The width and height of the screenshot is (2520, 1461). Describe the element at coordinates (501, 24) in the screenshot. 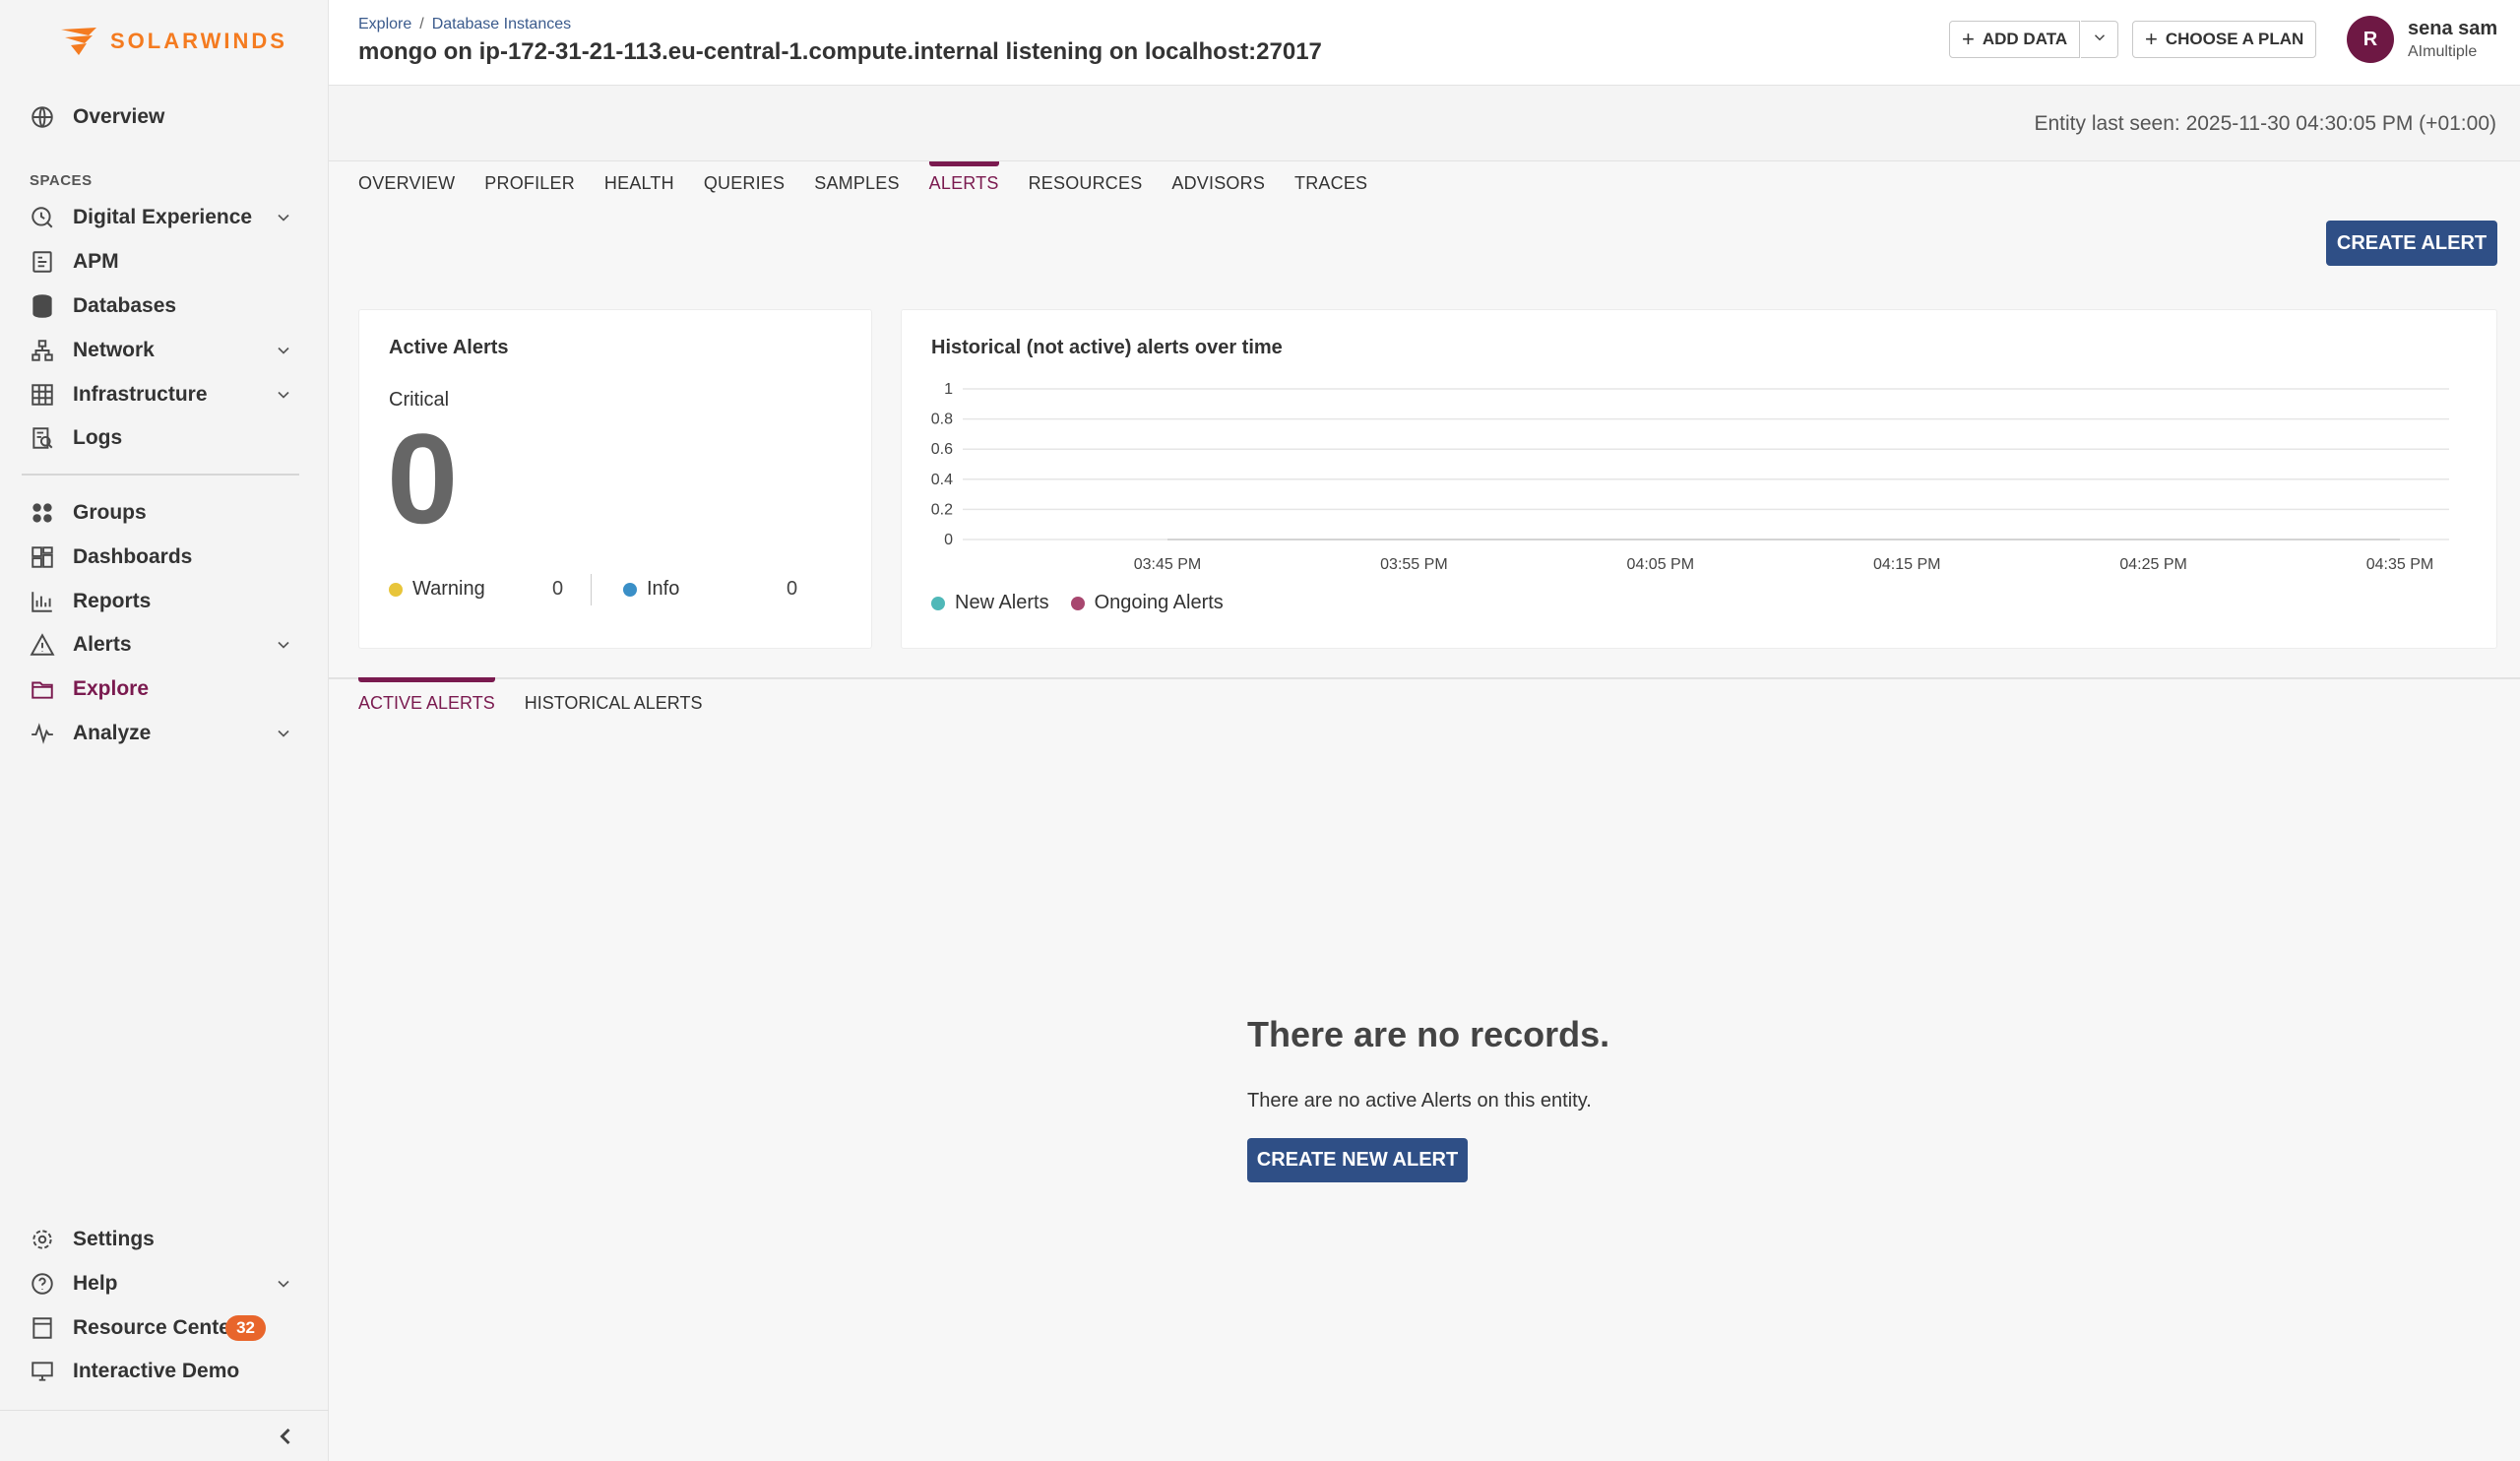

I see `breadcrumb-database-instances: Database Instances` at that location.